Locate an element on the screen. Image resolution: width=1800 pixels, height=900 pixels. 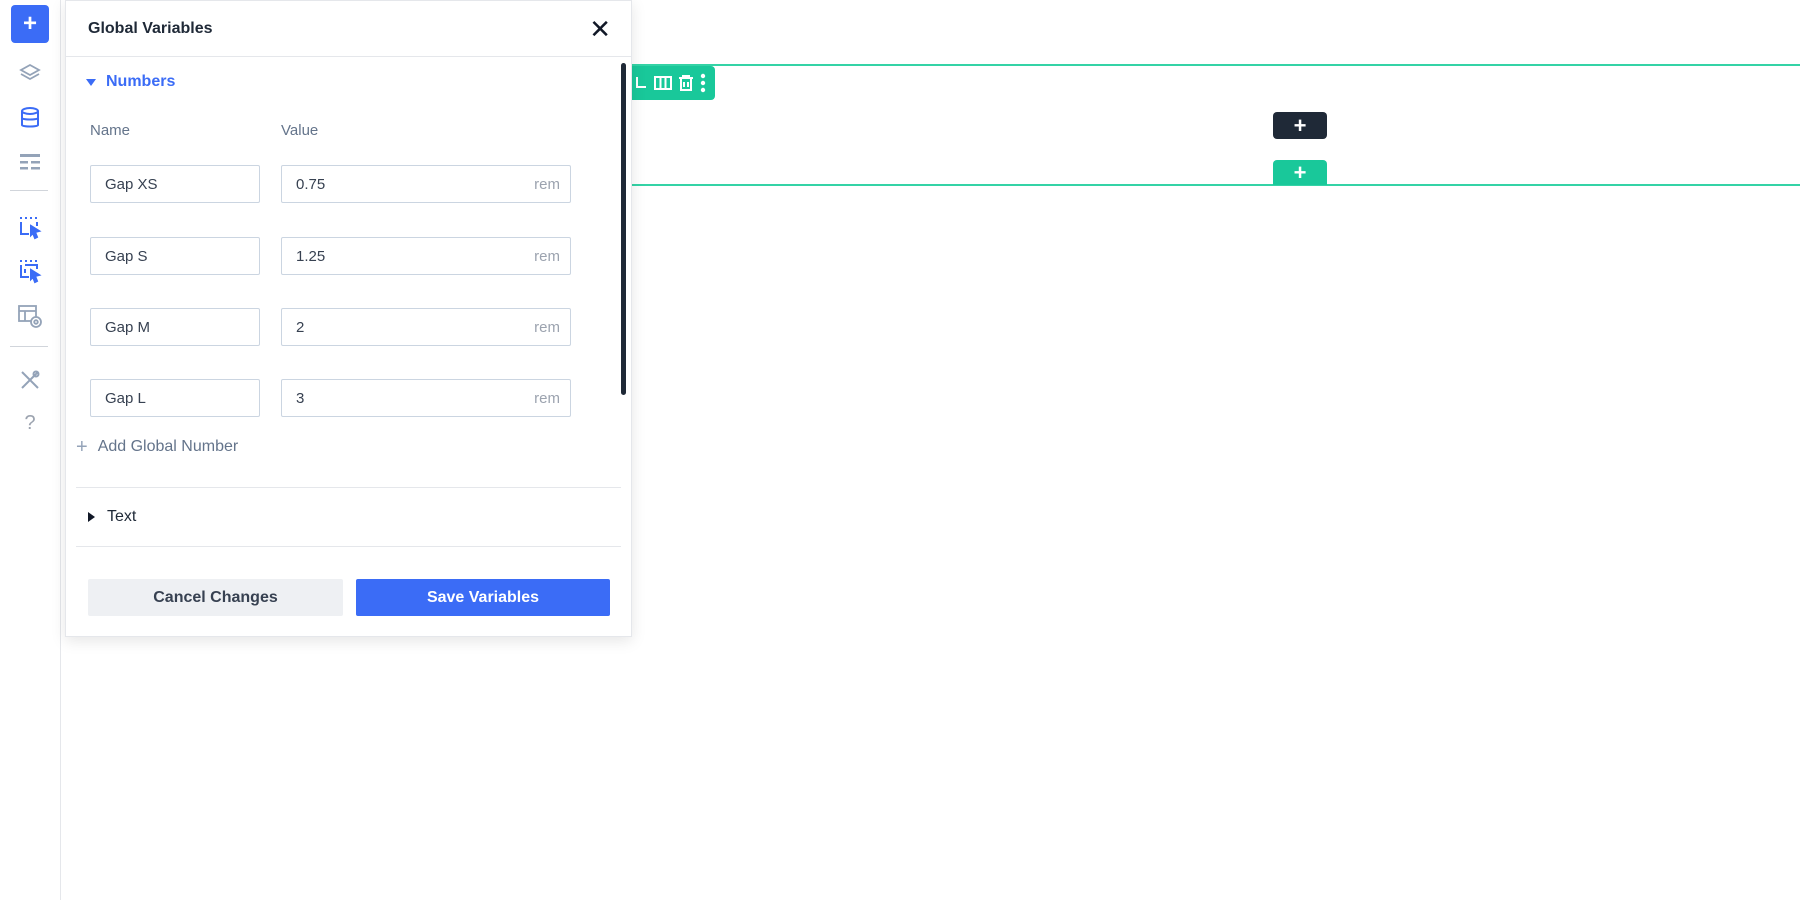
numbers-section-toggle: Numbers is located at coordinates (130, 82).